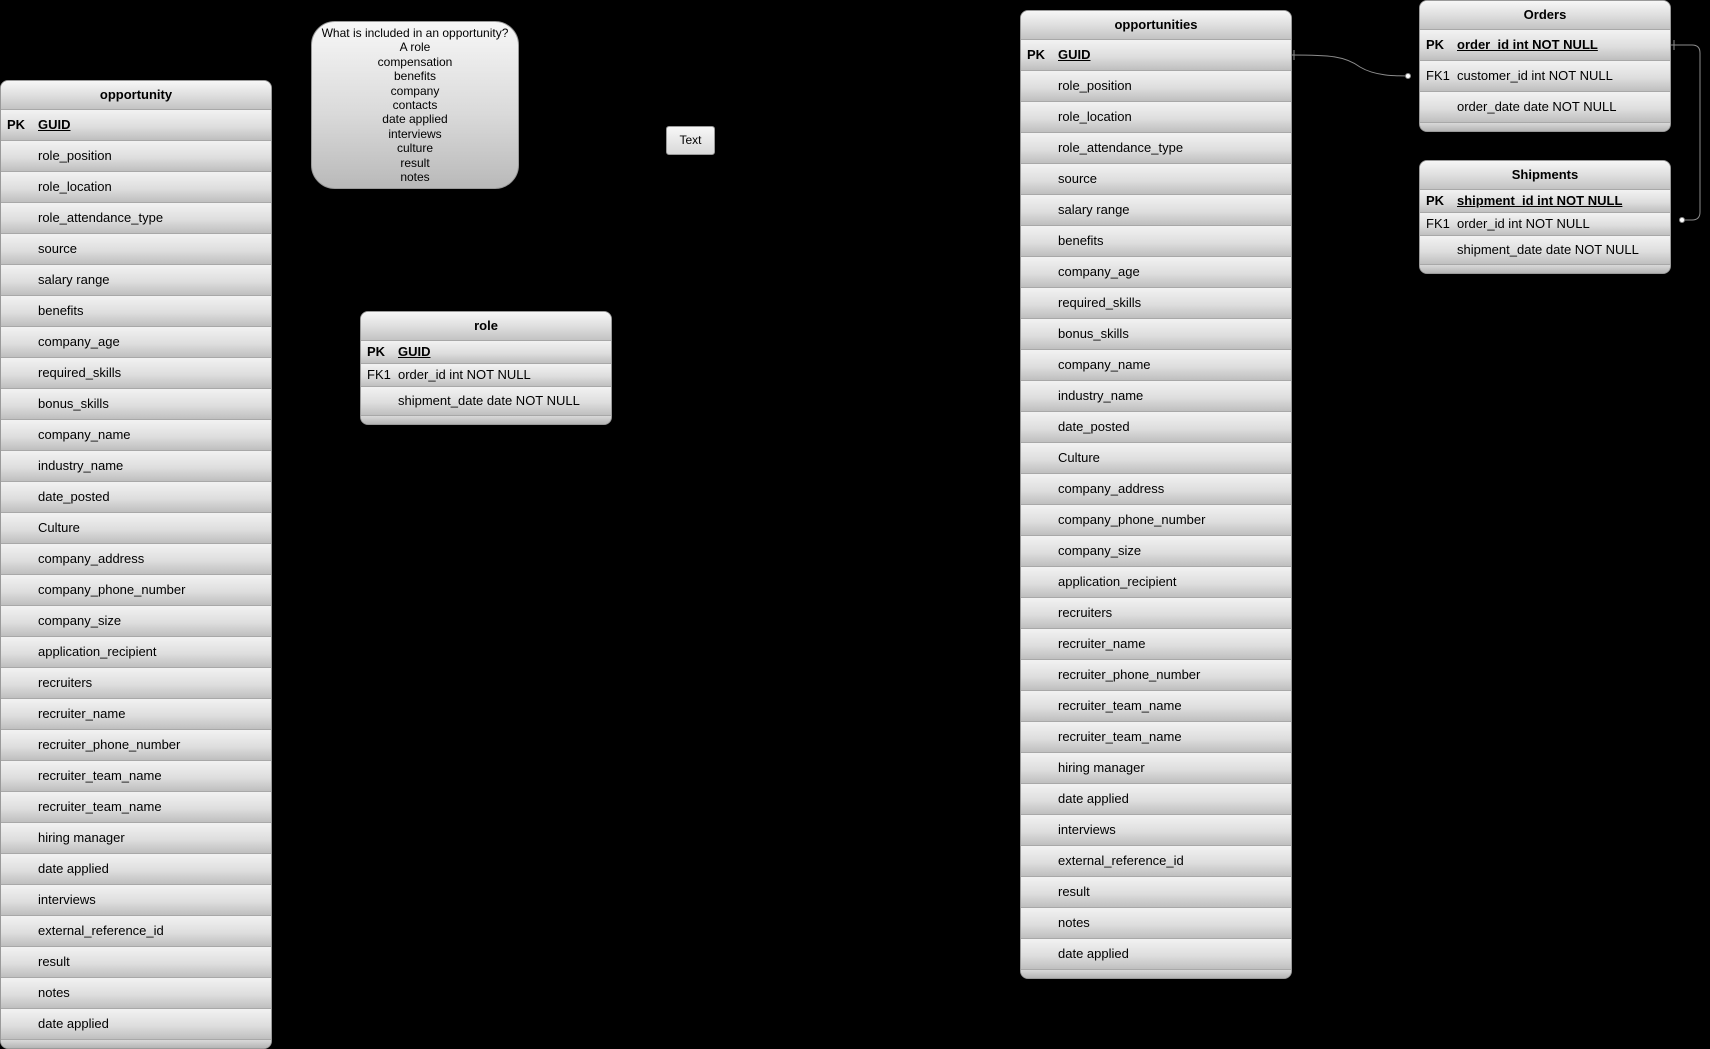 This screenshot has width=1710, height=1049. I want to click on fk-row: FK1 customer_id int NOT NULL, so click(1545, 76).